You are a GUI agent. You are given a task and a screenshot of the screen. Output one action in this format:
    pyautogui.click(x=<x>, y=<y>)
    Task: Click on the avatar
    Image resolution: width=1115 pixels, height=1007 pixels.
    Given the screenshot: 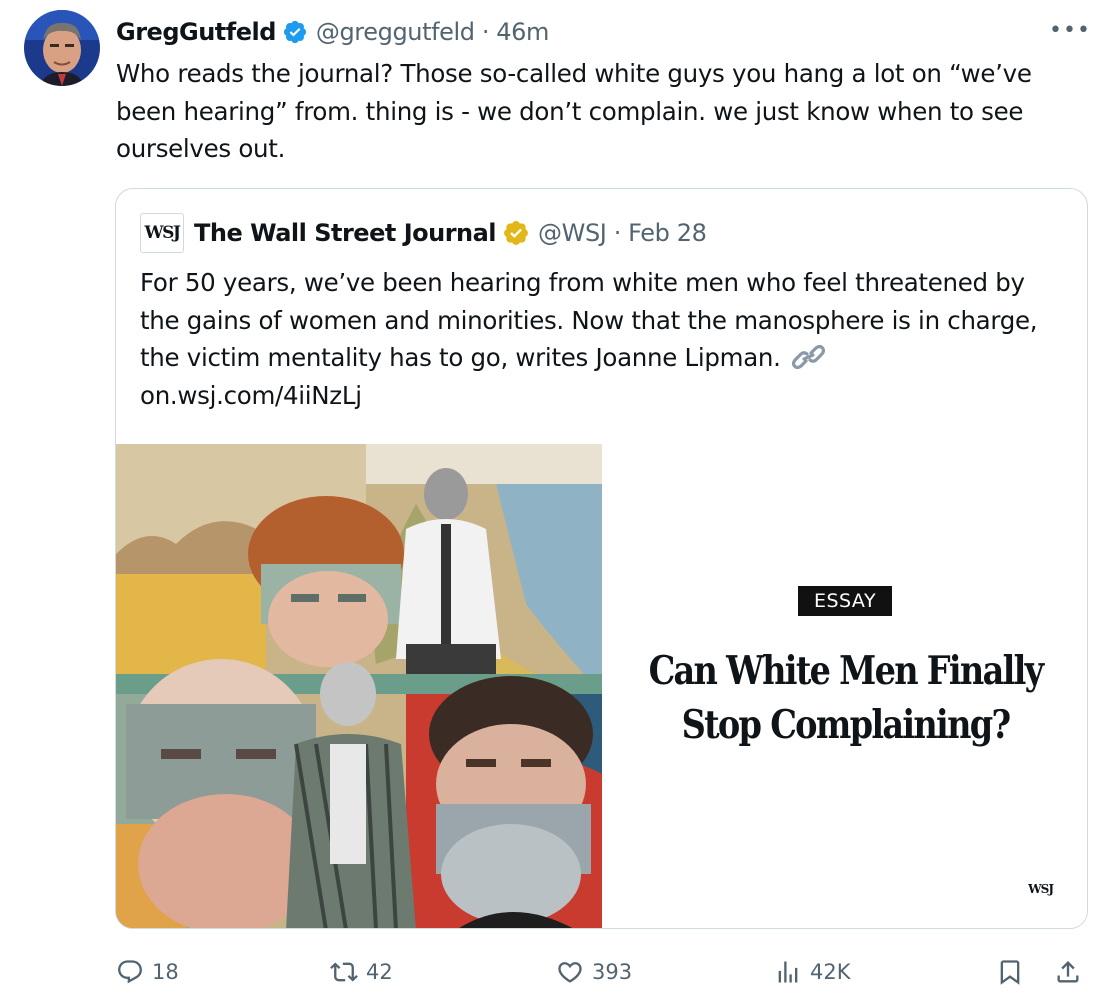 What is the action you would take?
    pyautogui.click(x=62, y=48)
    